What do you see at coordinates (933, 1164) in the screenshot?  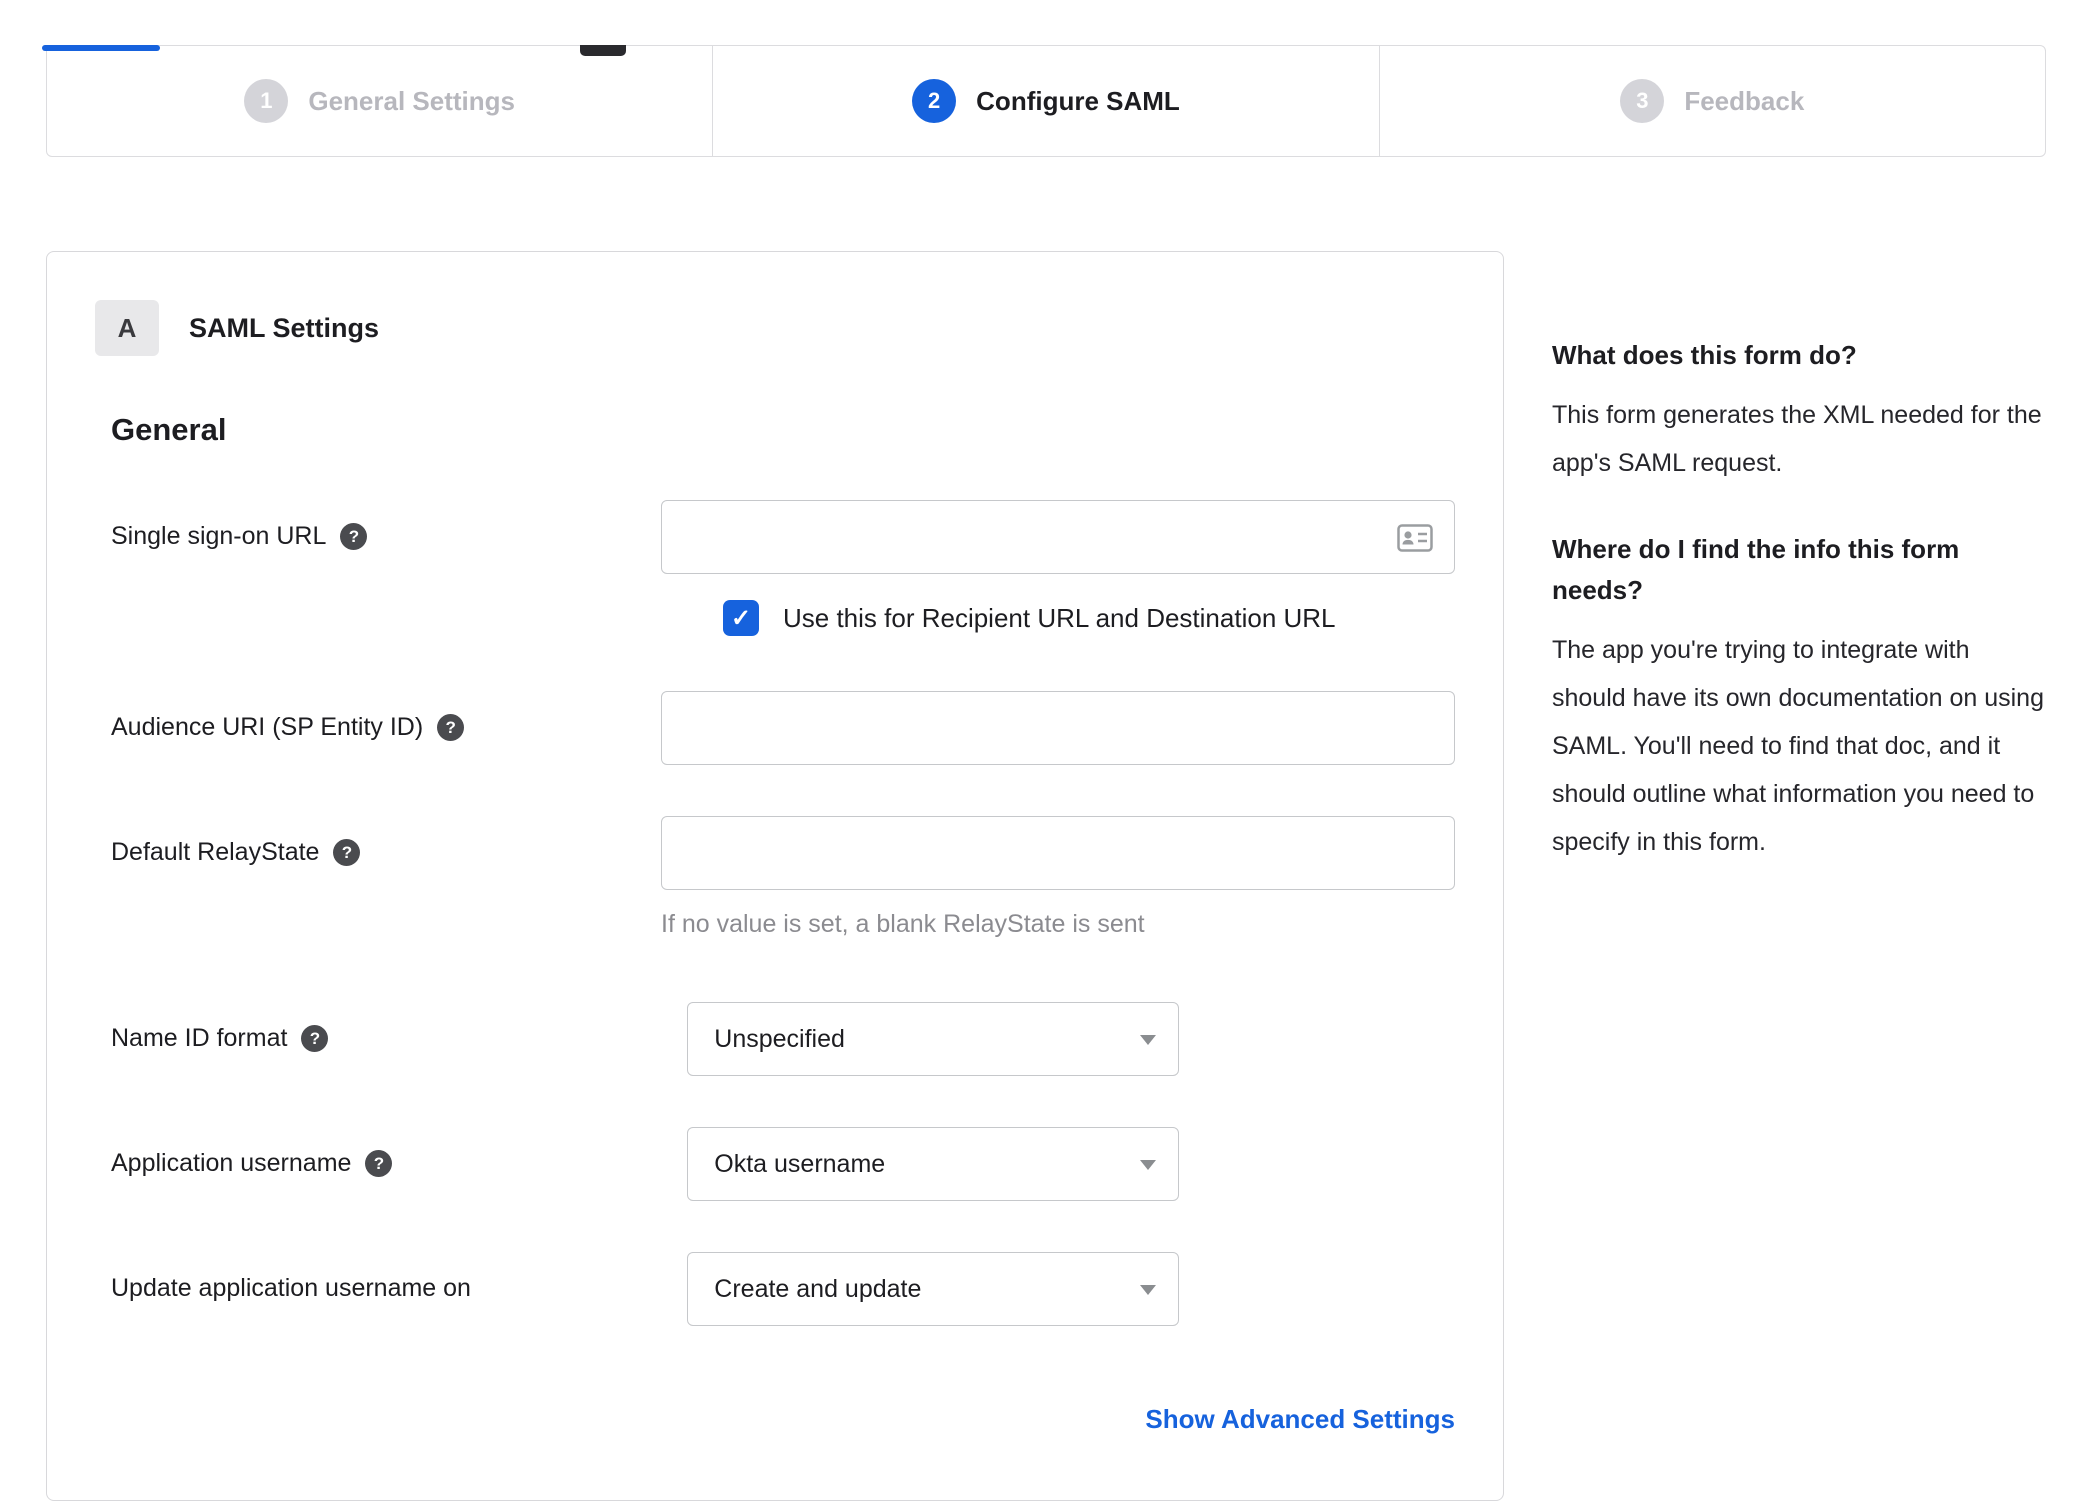 I see `application-username-select: Okta username` at bounding box center [933, 1164].